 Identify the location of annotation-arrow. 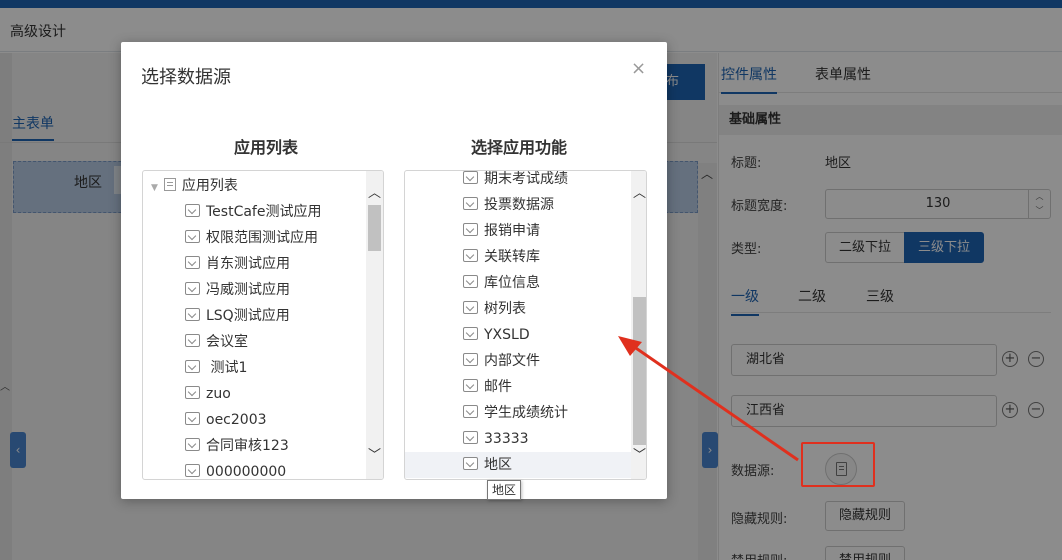
(708, 399).